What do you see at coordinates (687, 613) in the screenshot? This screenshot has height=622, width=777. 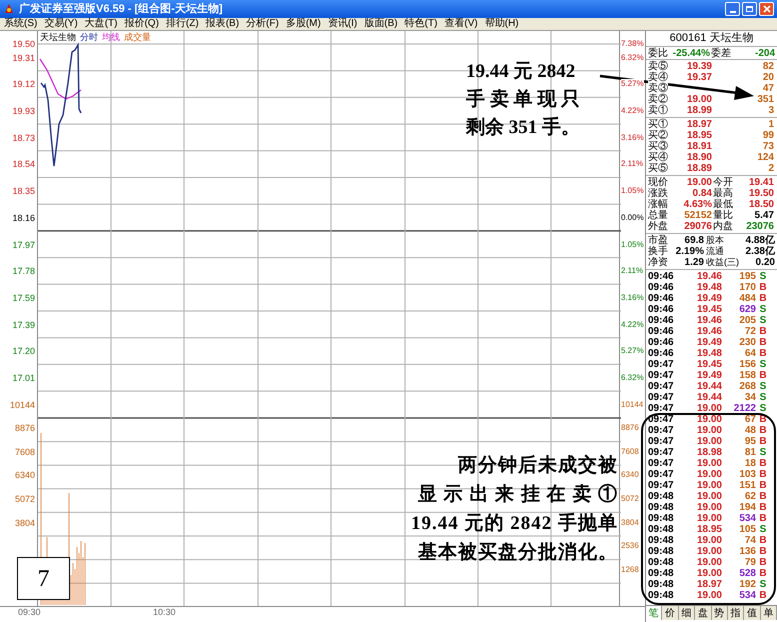 I see `panel-tab: 细` at bounding box center [687, 613].